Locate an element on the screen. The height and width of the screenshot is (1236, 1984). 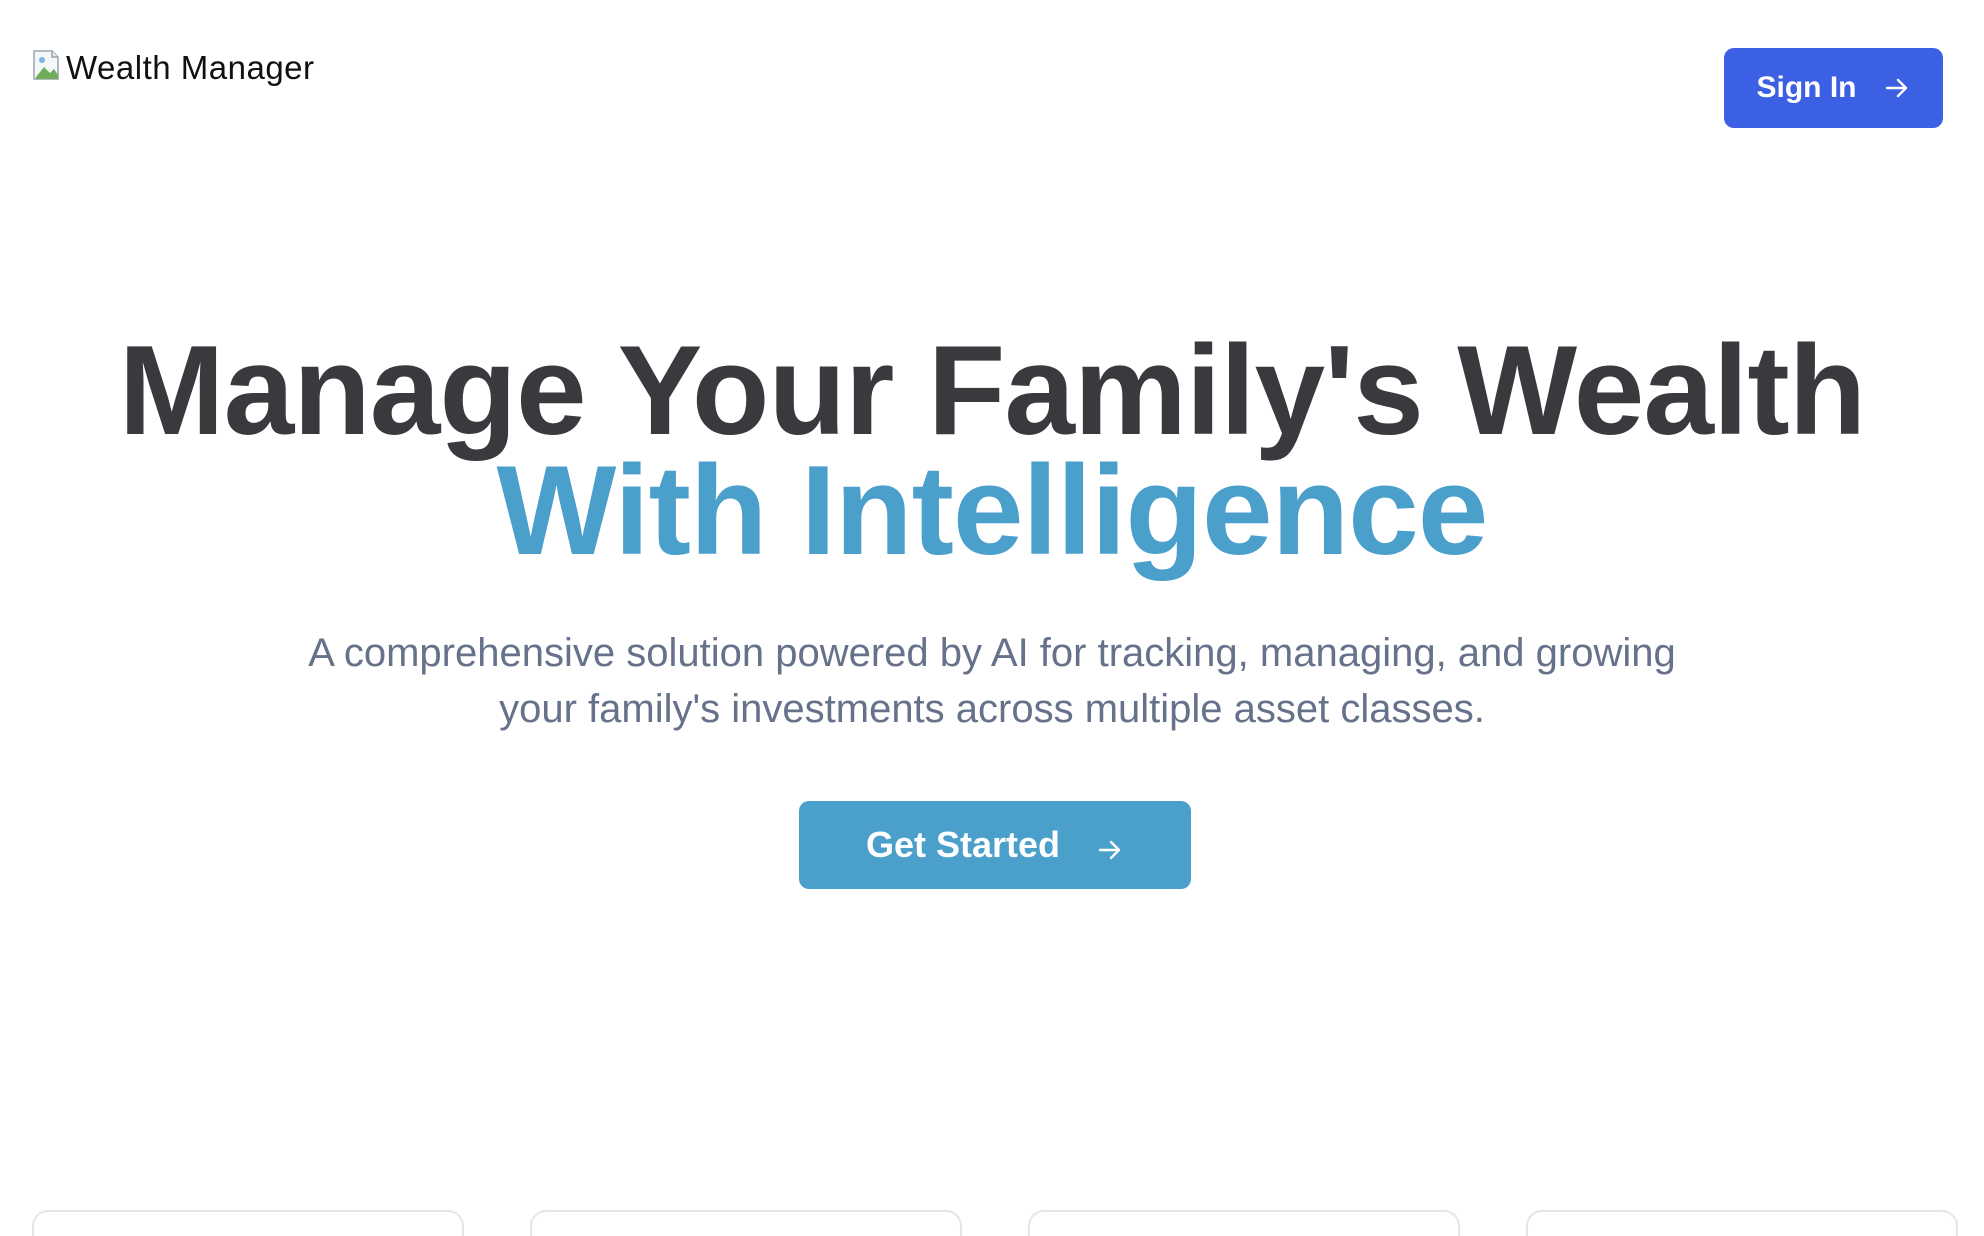
logo: Wealth Manager is located at coordinates (173, 68).